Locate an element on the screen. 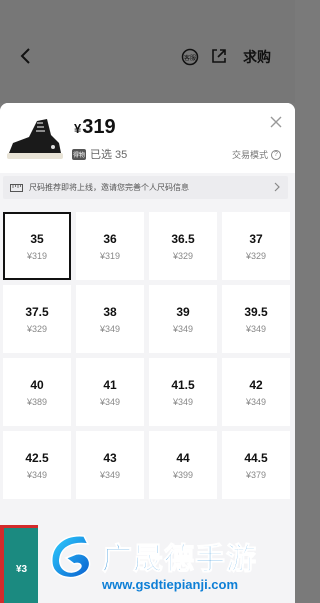  size-option: 44.5 ¥379 is located at coordinates (256, 465).